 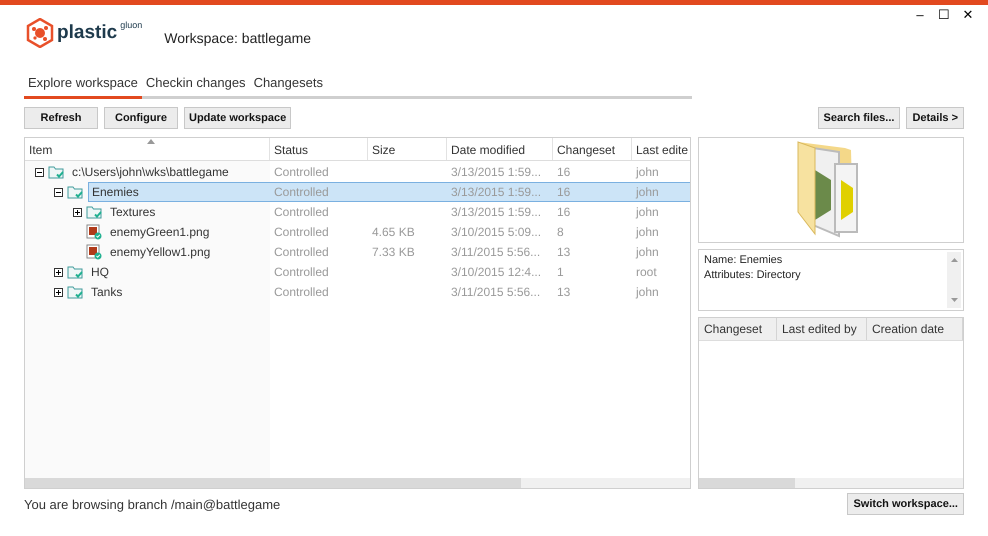 I want to click on tab: Changesets, so click(x=288, y=85).